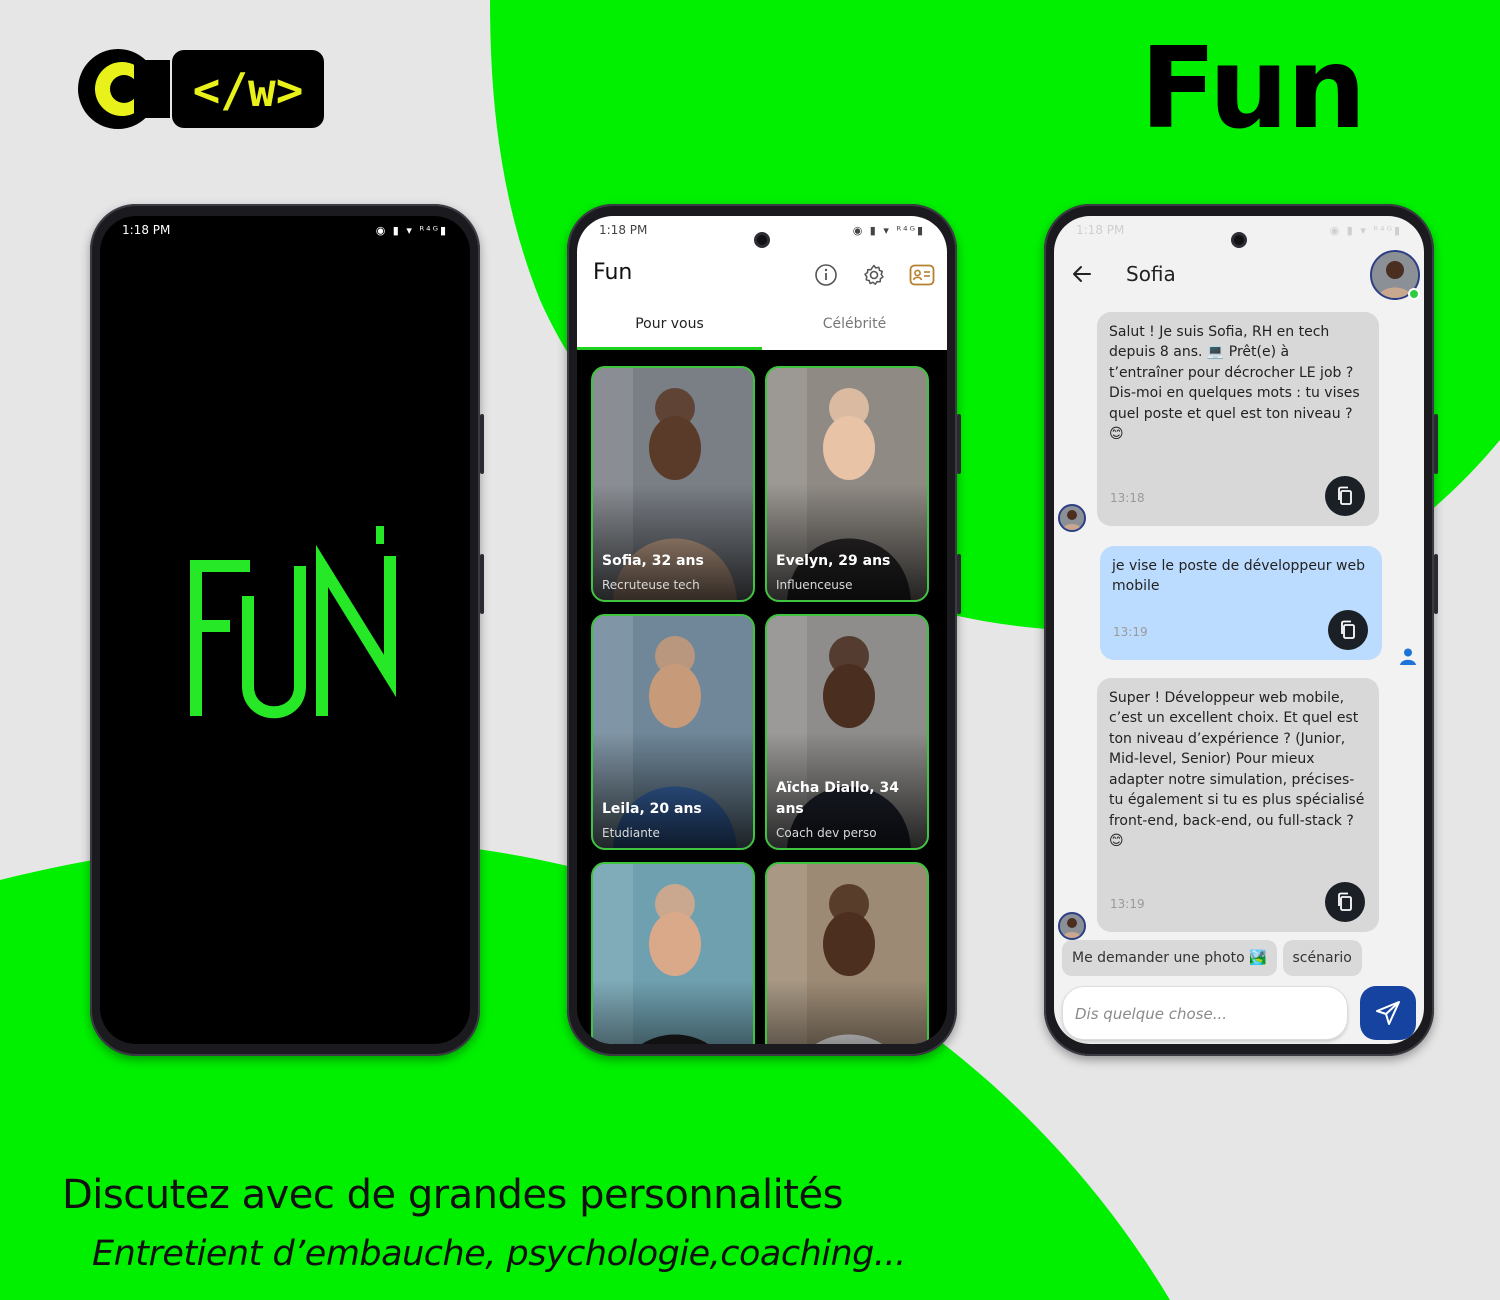 Image resolution: width=1500 pixels, height=1300 pixels. What do you see at coordinates (673, 732) in the screenshot?
I see `persona-card: Leila, 20 ans Etudiante` at bounding box center [673, 732].